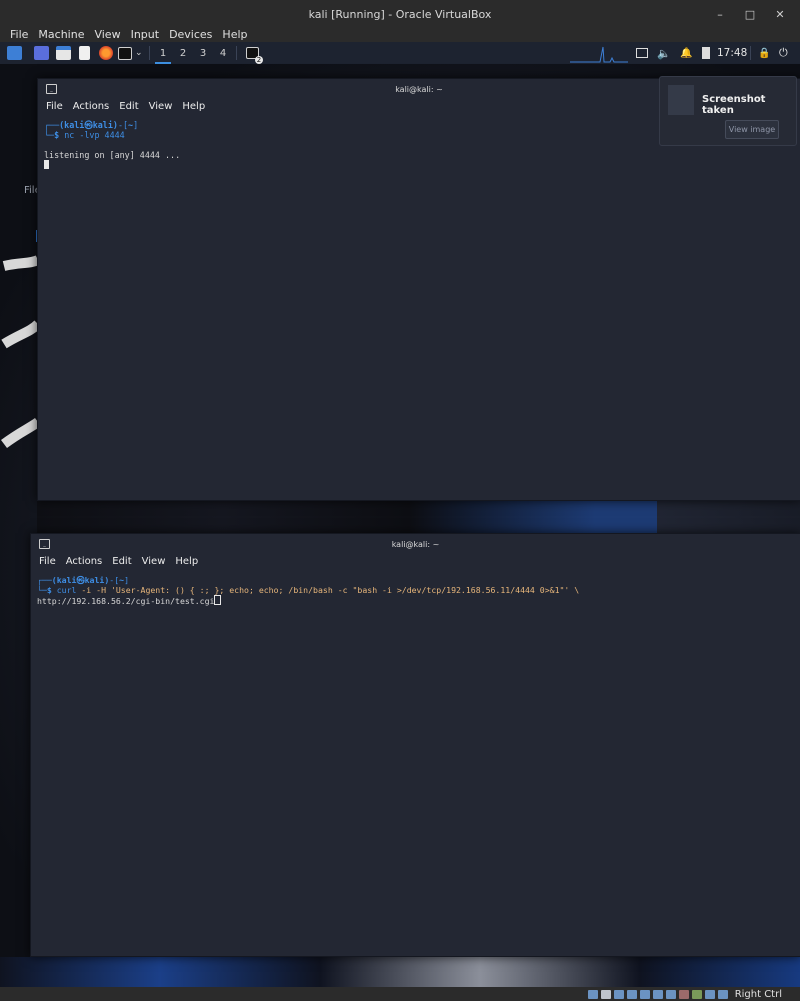 Image resolution: width=800 pixels, height=1001 pixels. What do you see at coordinates (259, 60) in the screenshot?
I see `window-count-badge: 2` at bounding box center [259, 60].